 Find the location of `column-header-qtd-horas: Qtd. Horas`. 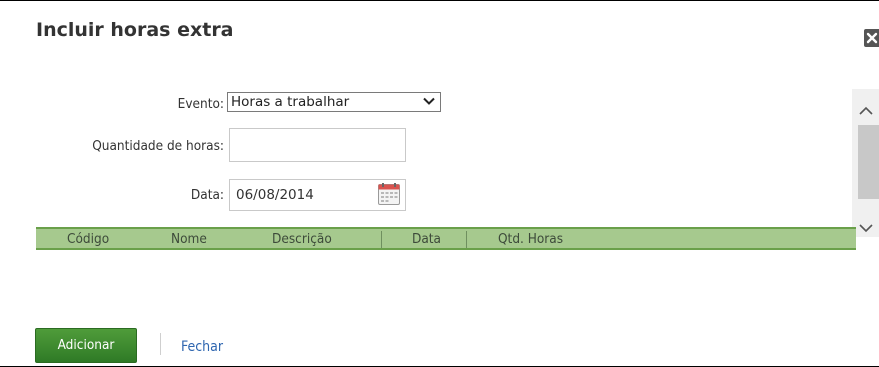

column-header-qtd-horas: Qtd. Horas is located at coordinates (530, 239).